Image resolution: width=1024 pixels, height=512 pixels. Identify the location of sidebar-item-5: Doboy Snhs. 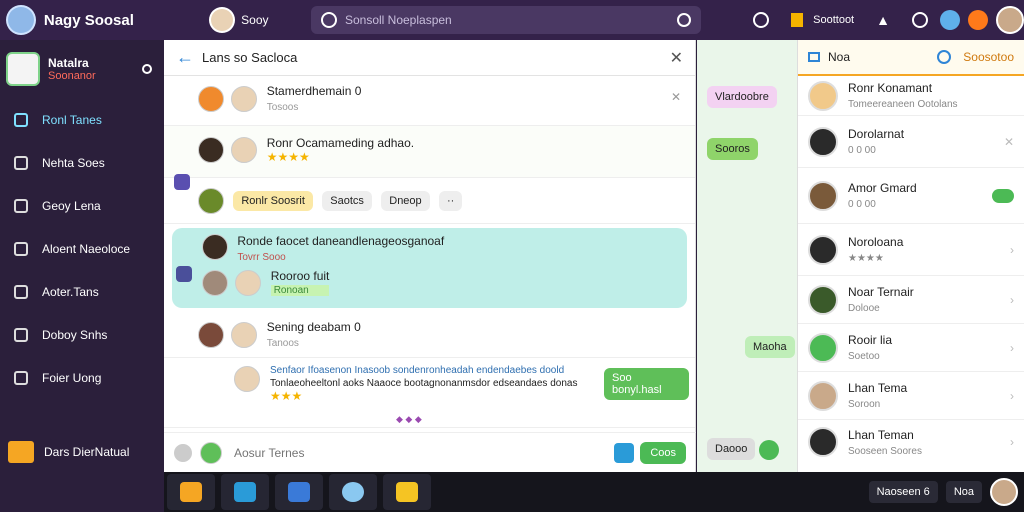
(82, 334).